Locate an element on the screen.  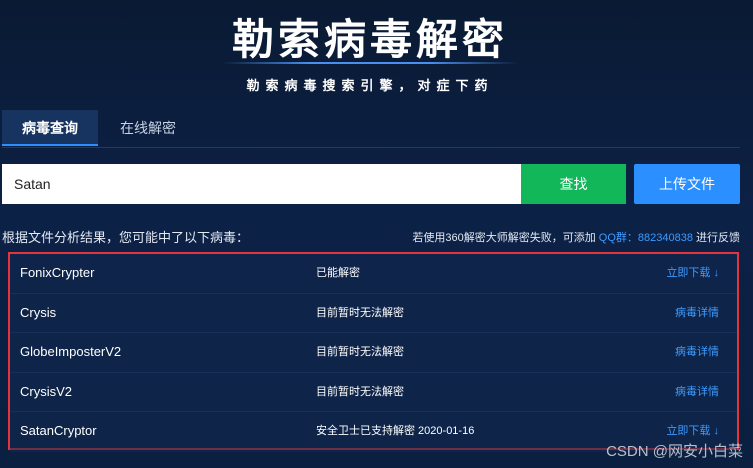
result-row: Crysis 目前暂时无法解密 病毒详情 is located at coordinates (373, 313).